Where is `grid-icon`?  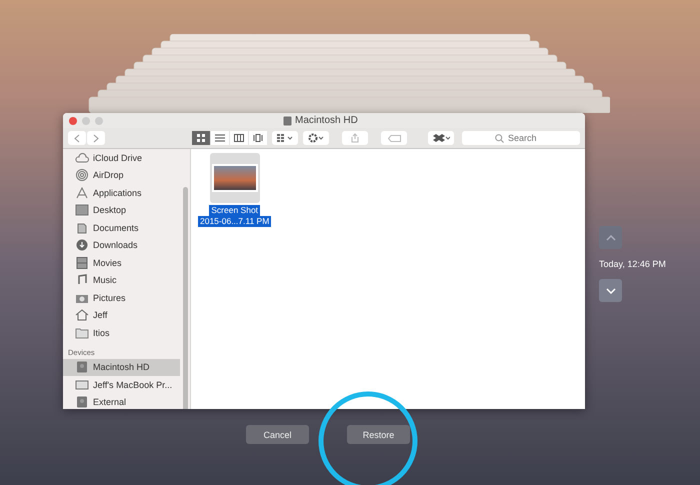 grid-icon is located at coordinates (201, 138).